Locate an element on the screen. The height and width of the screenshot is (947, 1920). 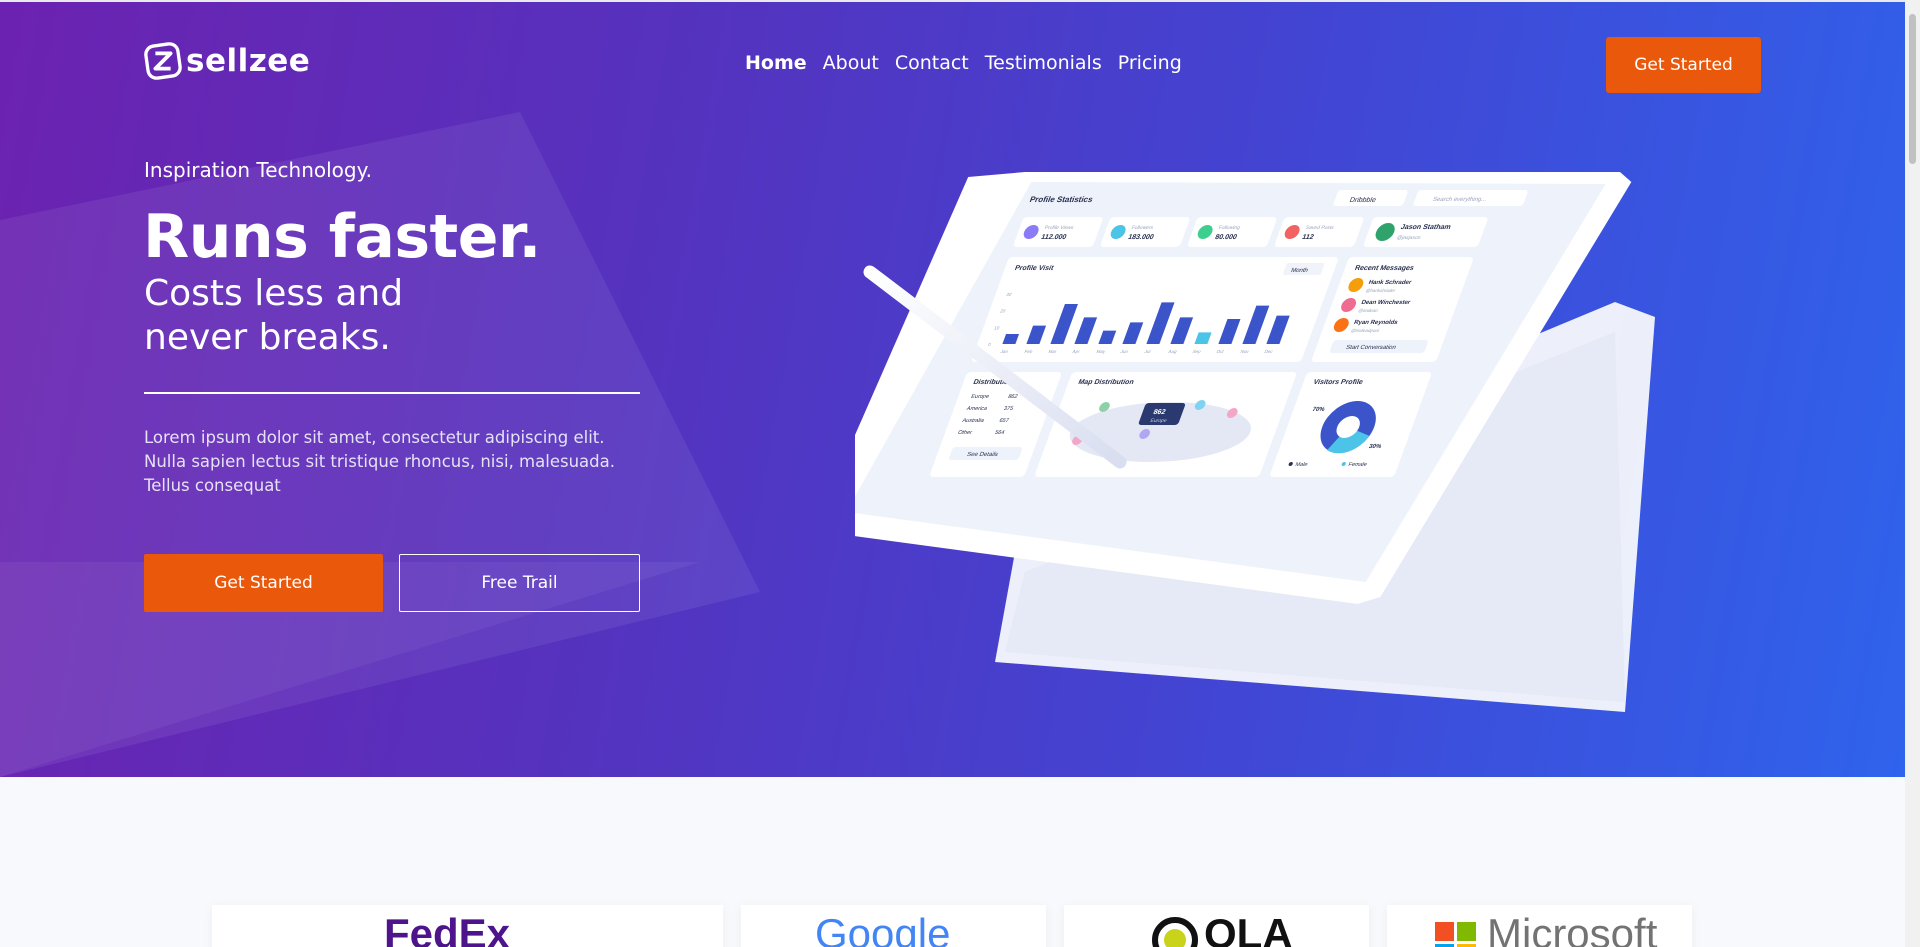
visitors-profile-title: Visitors Profile is located at coordinates (1338, 381).